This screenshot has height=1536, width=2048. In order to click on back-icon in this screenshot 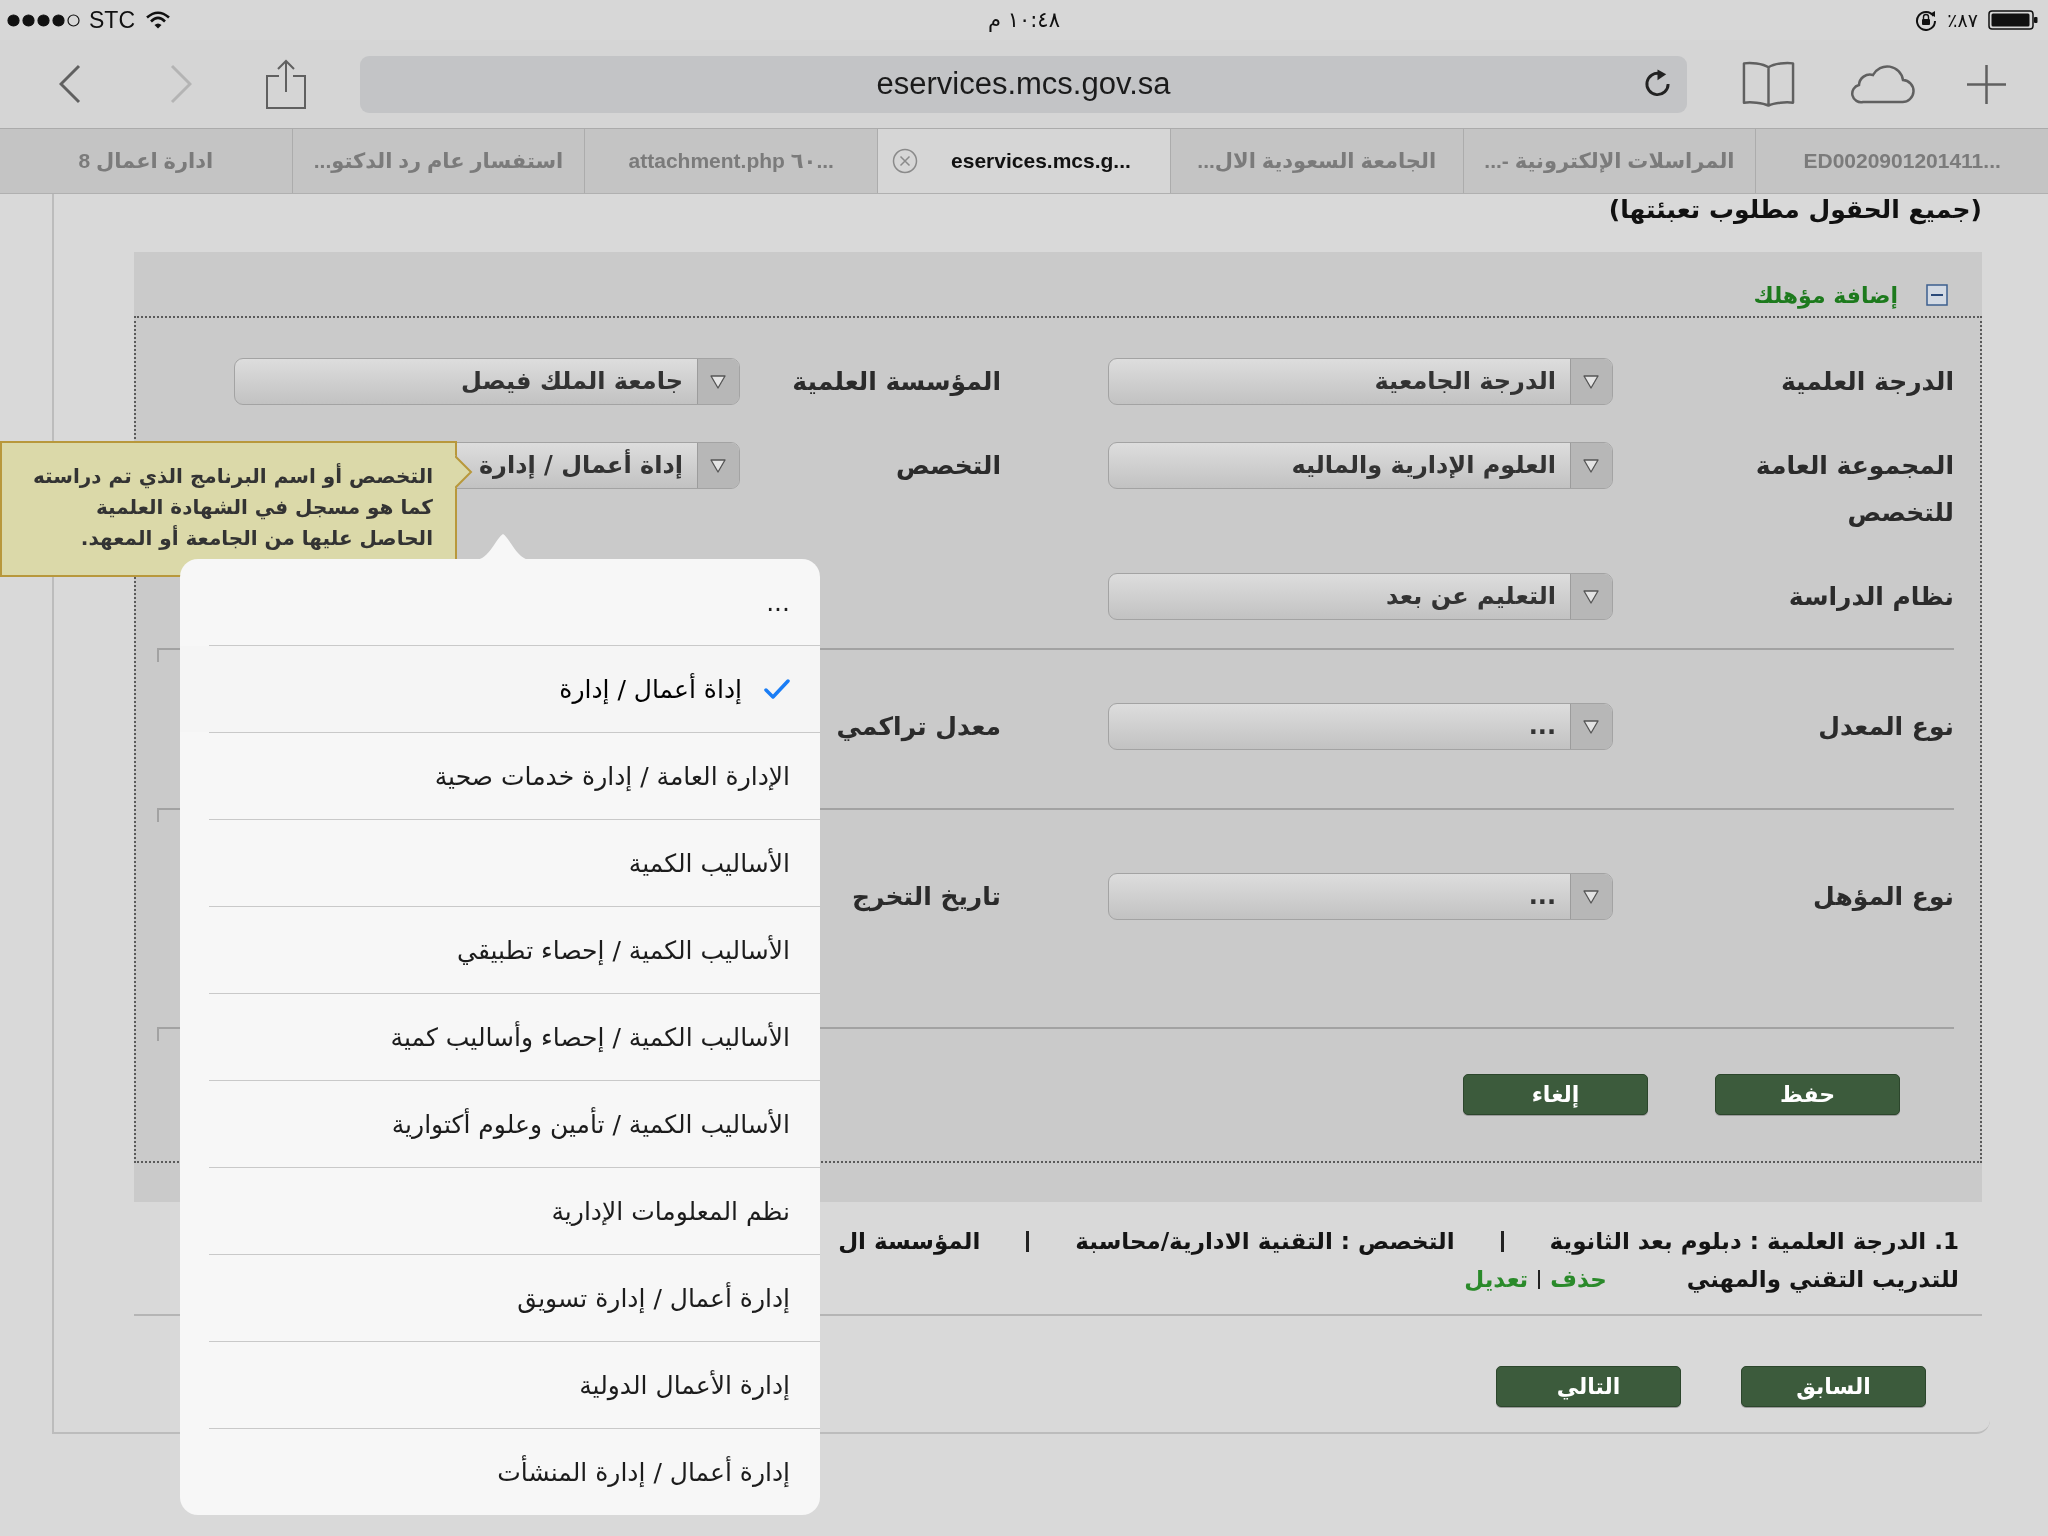, I will do `click(70, 84)`.